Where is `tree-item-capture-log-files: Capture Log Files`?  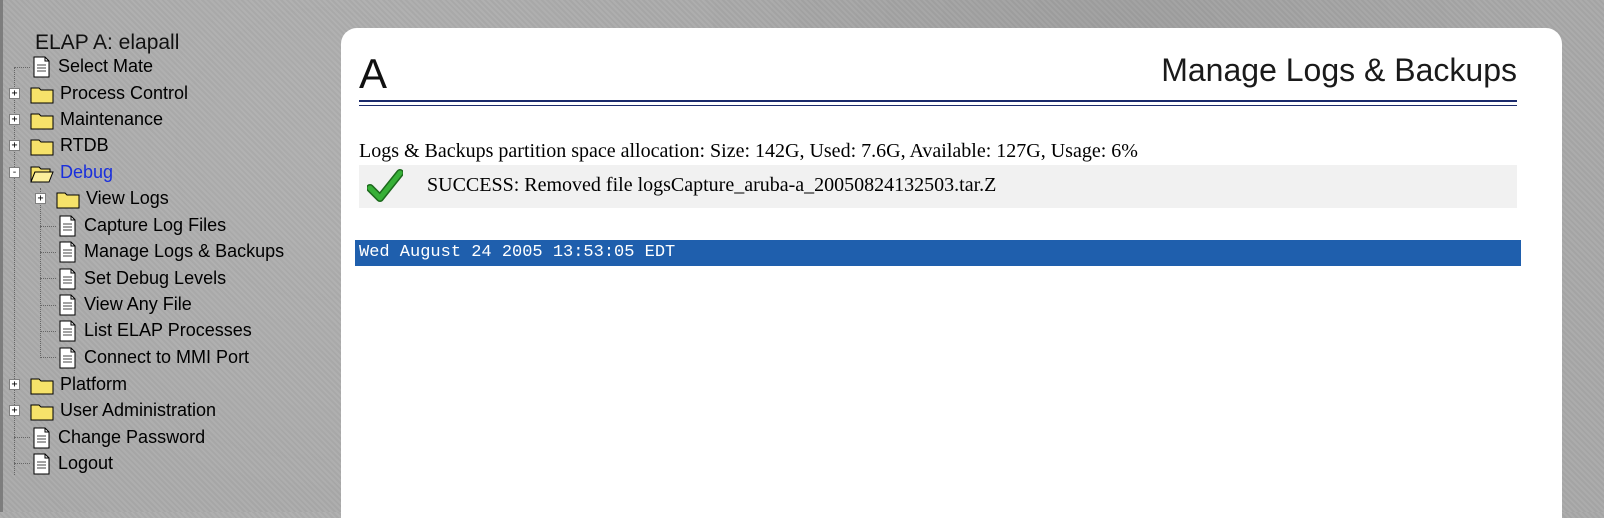 tree-item-capture-log-files: Capture Log Files is located at coordinates (141, 225).